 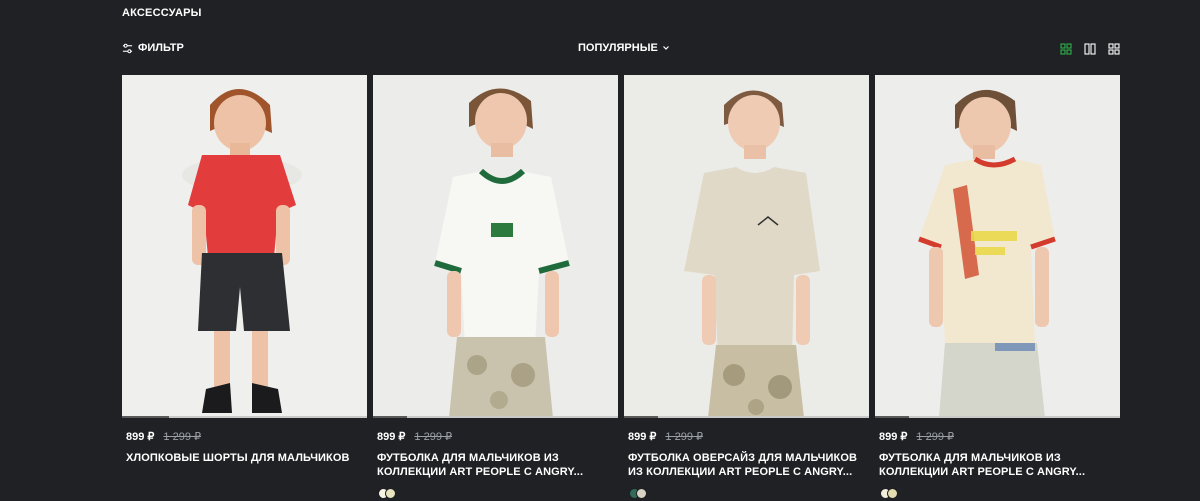 What do you see at coordinates (1066, 49) in the screenshot?
I see `grid-4-view-icon` at bounding box center [1066, 49].